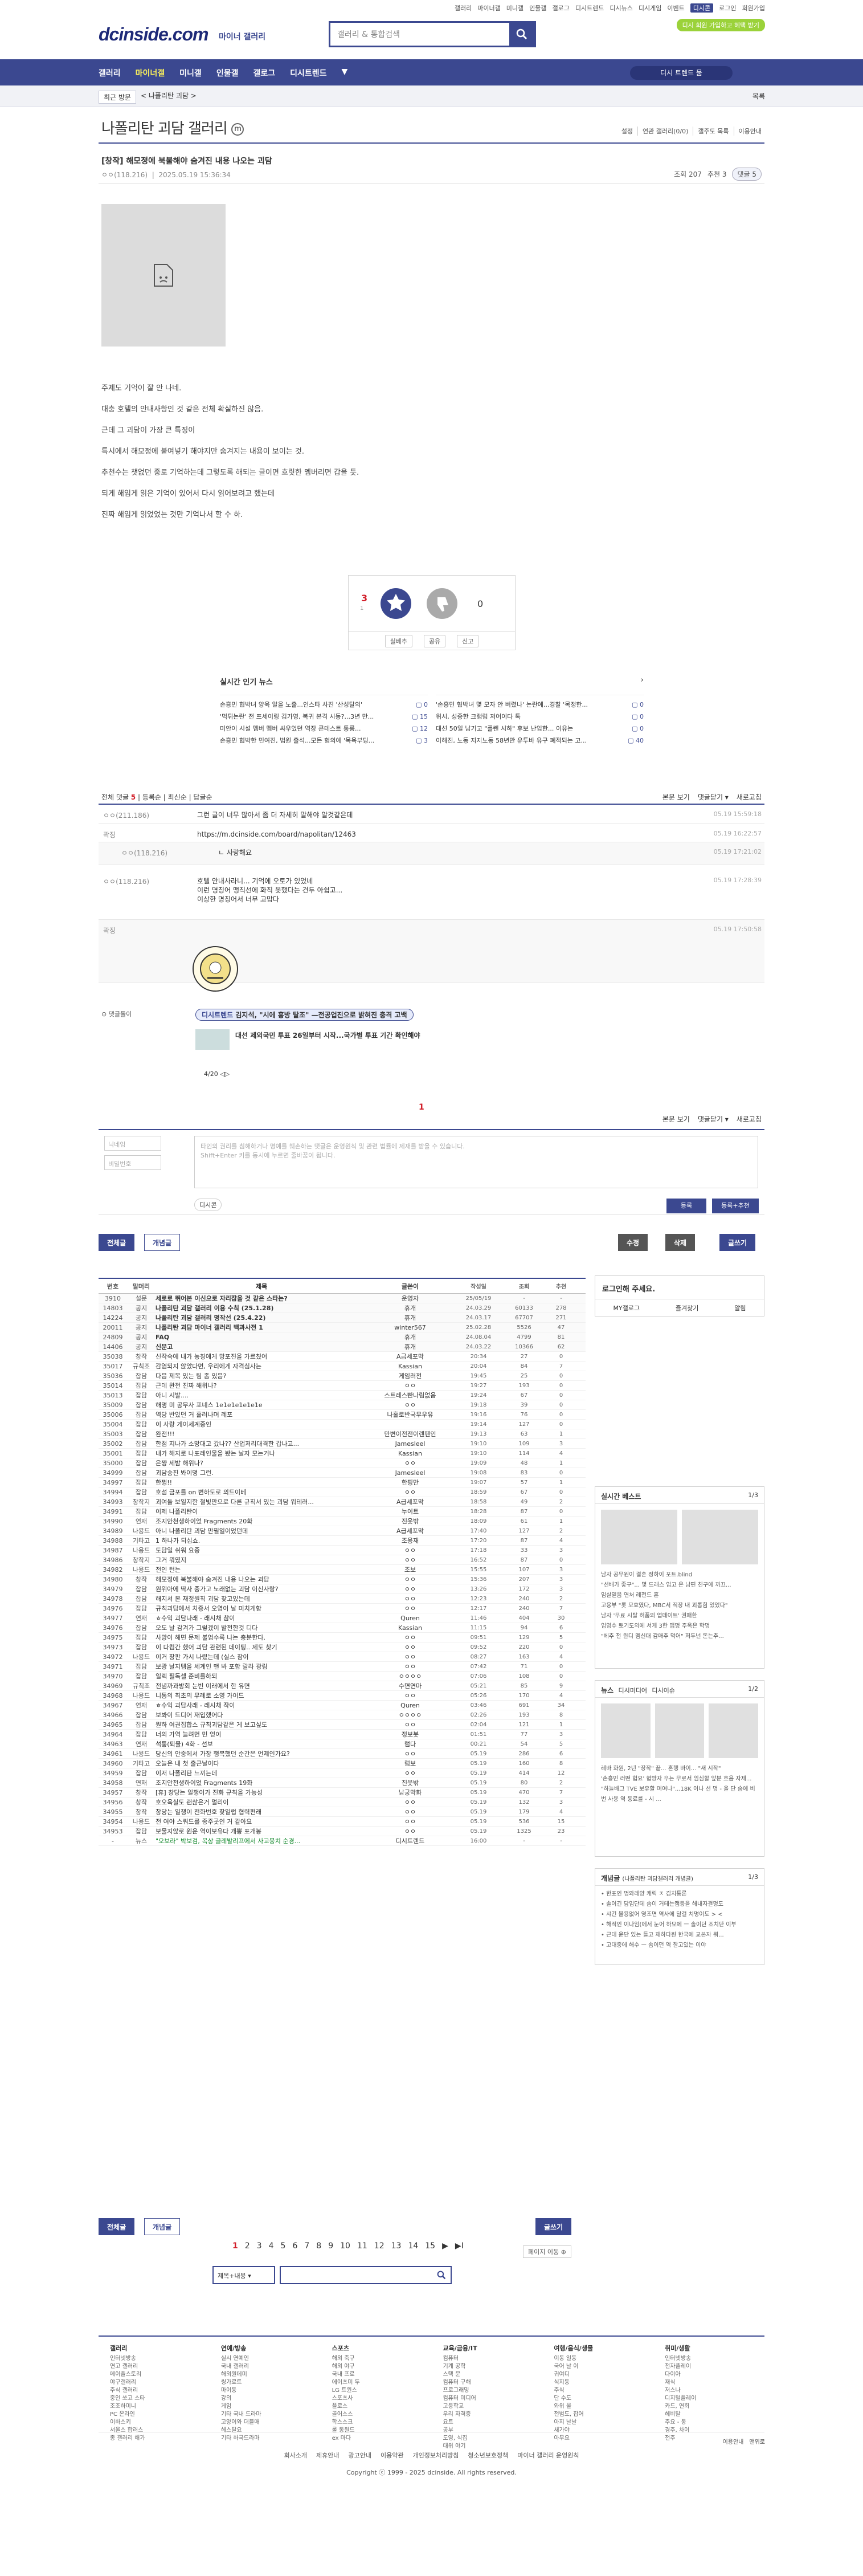 Image resolution: width=863 pixels, height=2576 pixels. I want to click on table-row: 34956 창작 호오옥실도 괜찮은거 멀리이 ㅇㅇ 05.19 132 3, so click(342, 1802).